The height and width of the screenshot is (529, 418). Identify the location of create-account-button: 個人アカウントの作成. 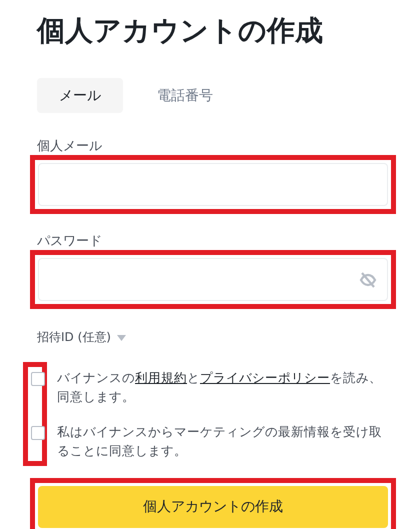
(213, 507).